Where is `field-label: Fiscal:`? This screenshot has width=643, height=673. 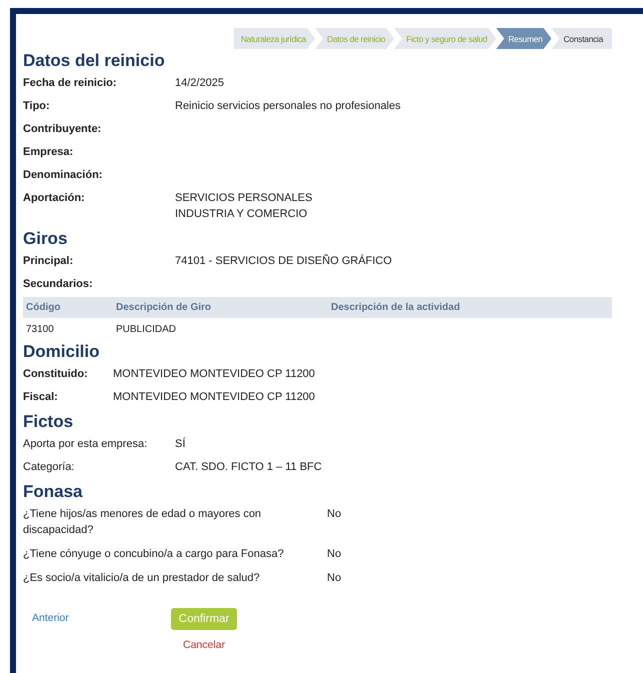 field-label: Fiscal: is located at coordinates (41, 397).